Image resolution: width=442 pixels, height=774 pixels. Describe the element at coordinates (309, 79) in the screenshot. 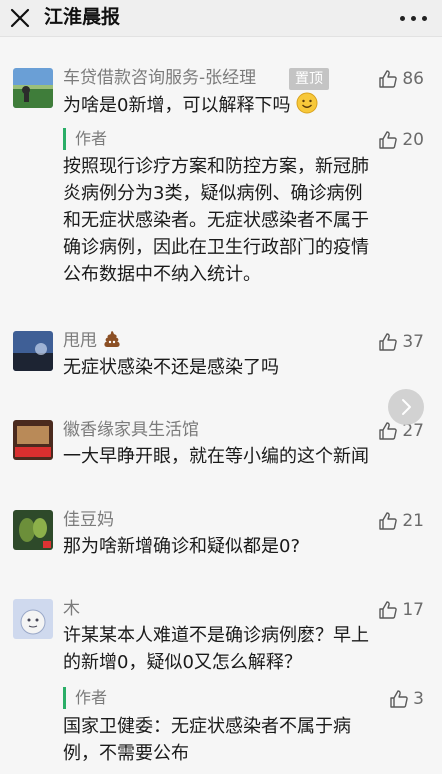

I see `pinned-badge: 置顶` at that location.